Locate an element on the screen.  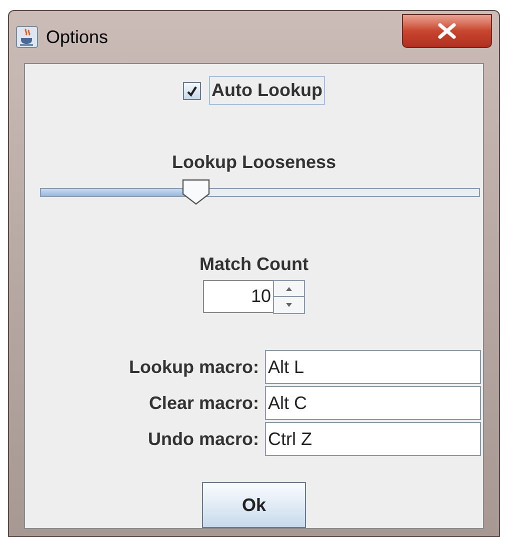
checkbox is located at coordinates (191, 91).